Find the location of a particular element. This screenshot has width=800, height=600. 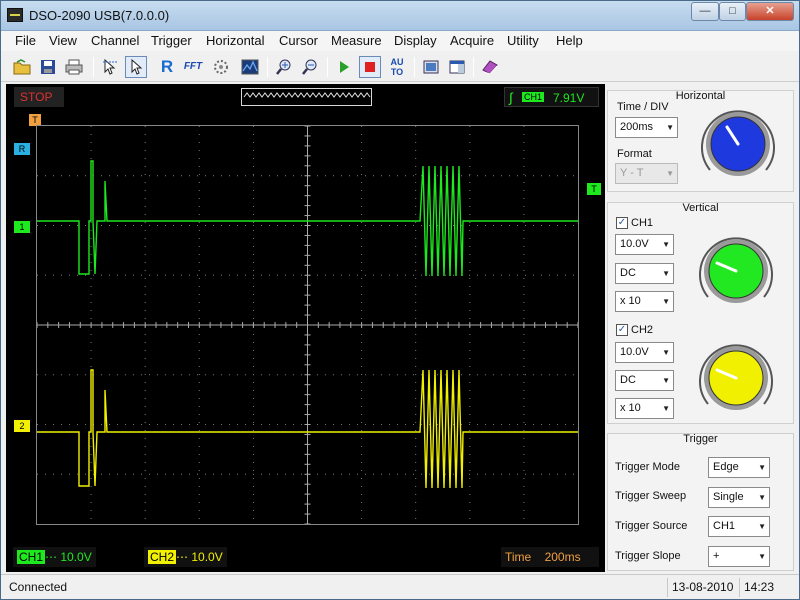

time-scale-label: Time is located at coordinates (518, 557).